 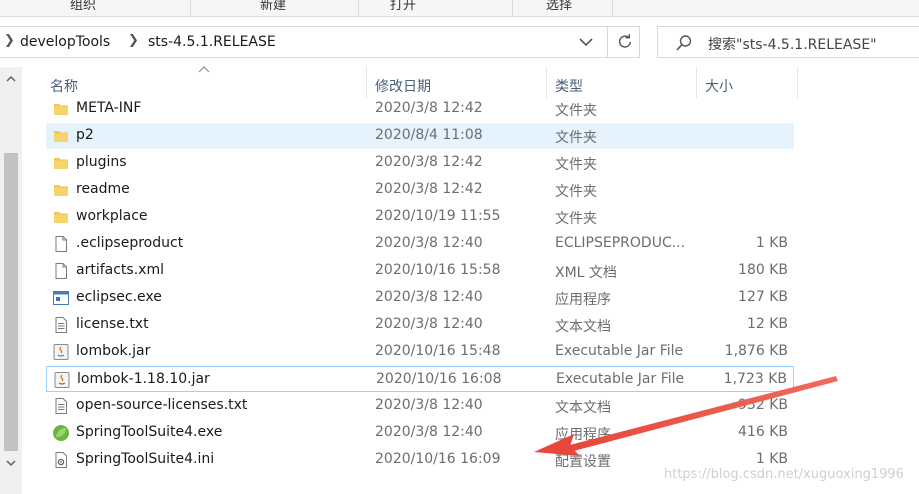 What do you see at coordinates (767, 324) in the screenshot?
I see `file-size: 12 KB` at bounding box center [767, 324].